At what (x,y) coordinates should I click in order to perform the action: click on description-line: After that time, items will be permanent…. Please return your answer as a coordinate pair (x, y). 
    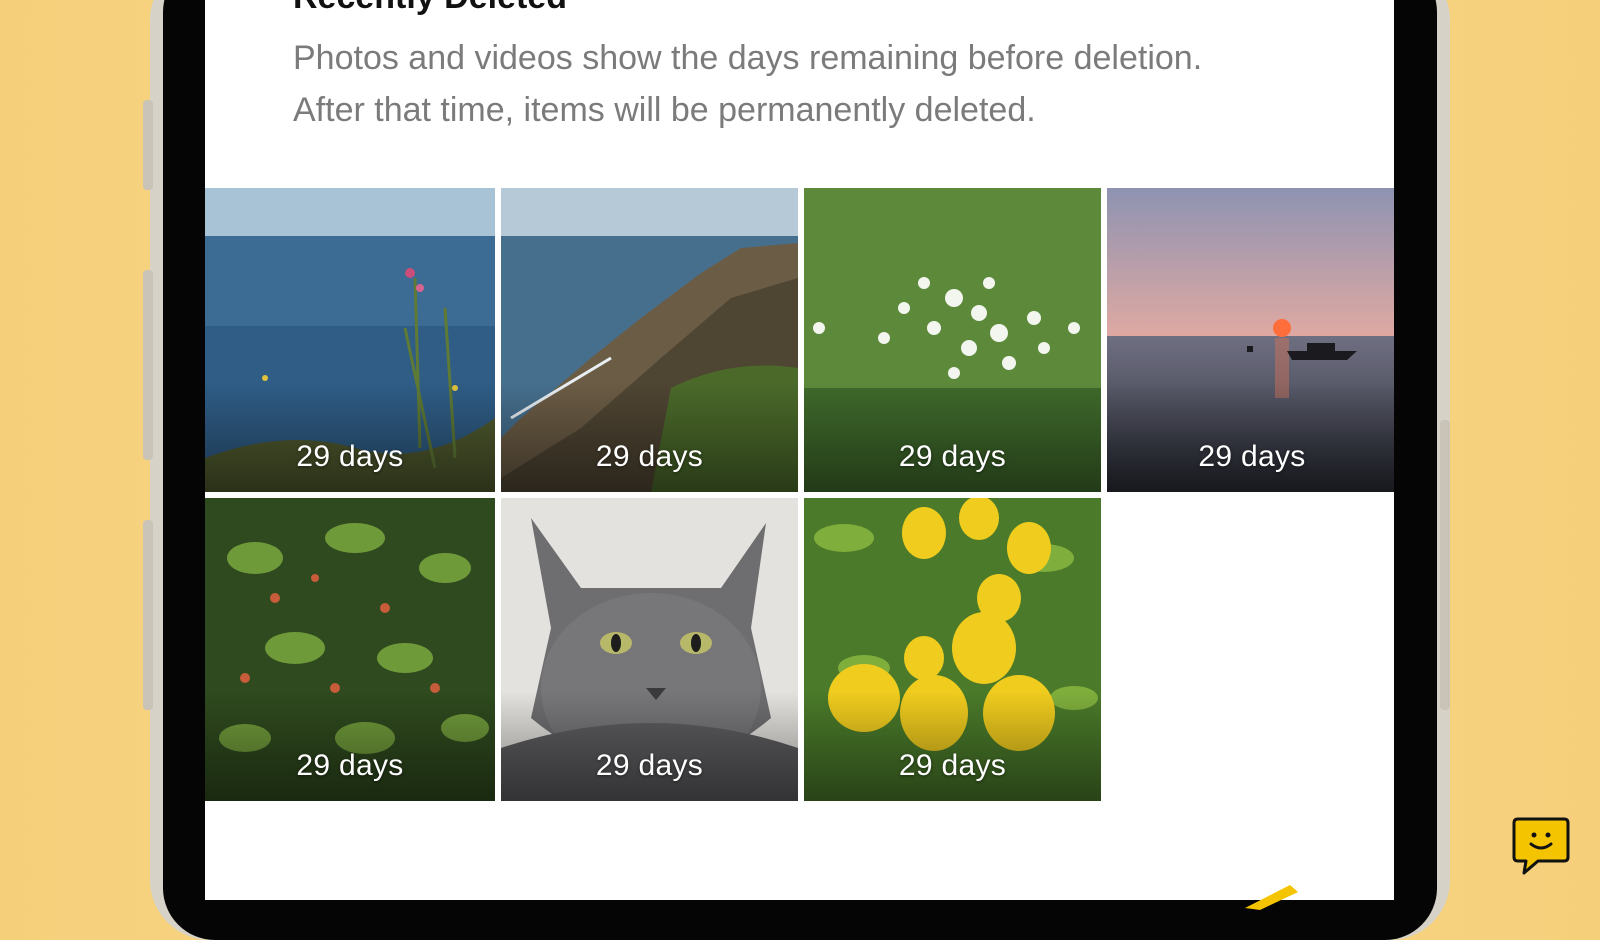
    Looking at the image, I should click on (664, 110).